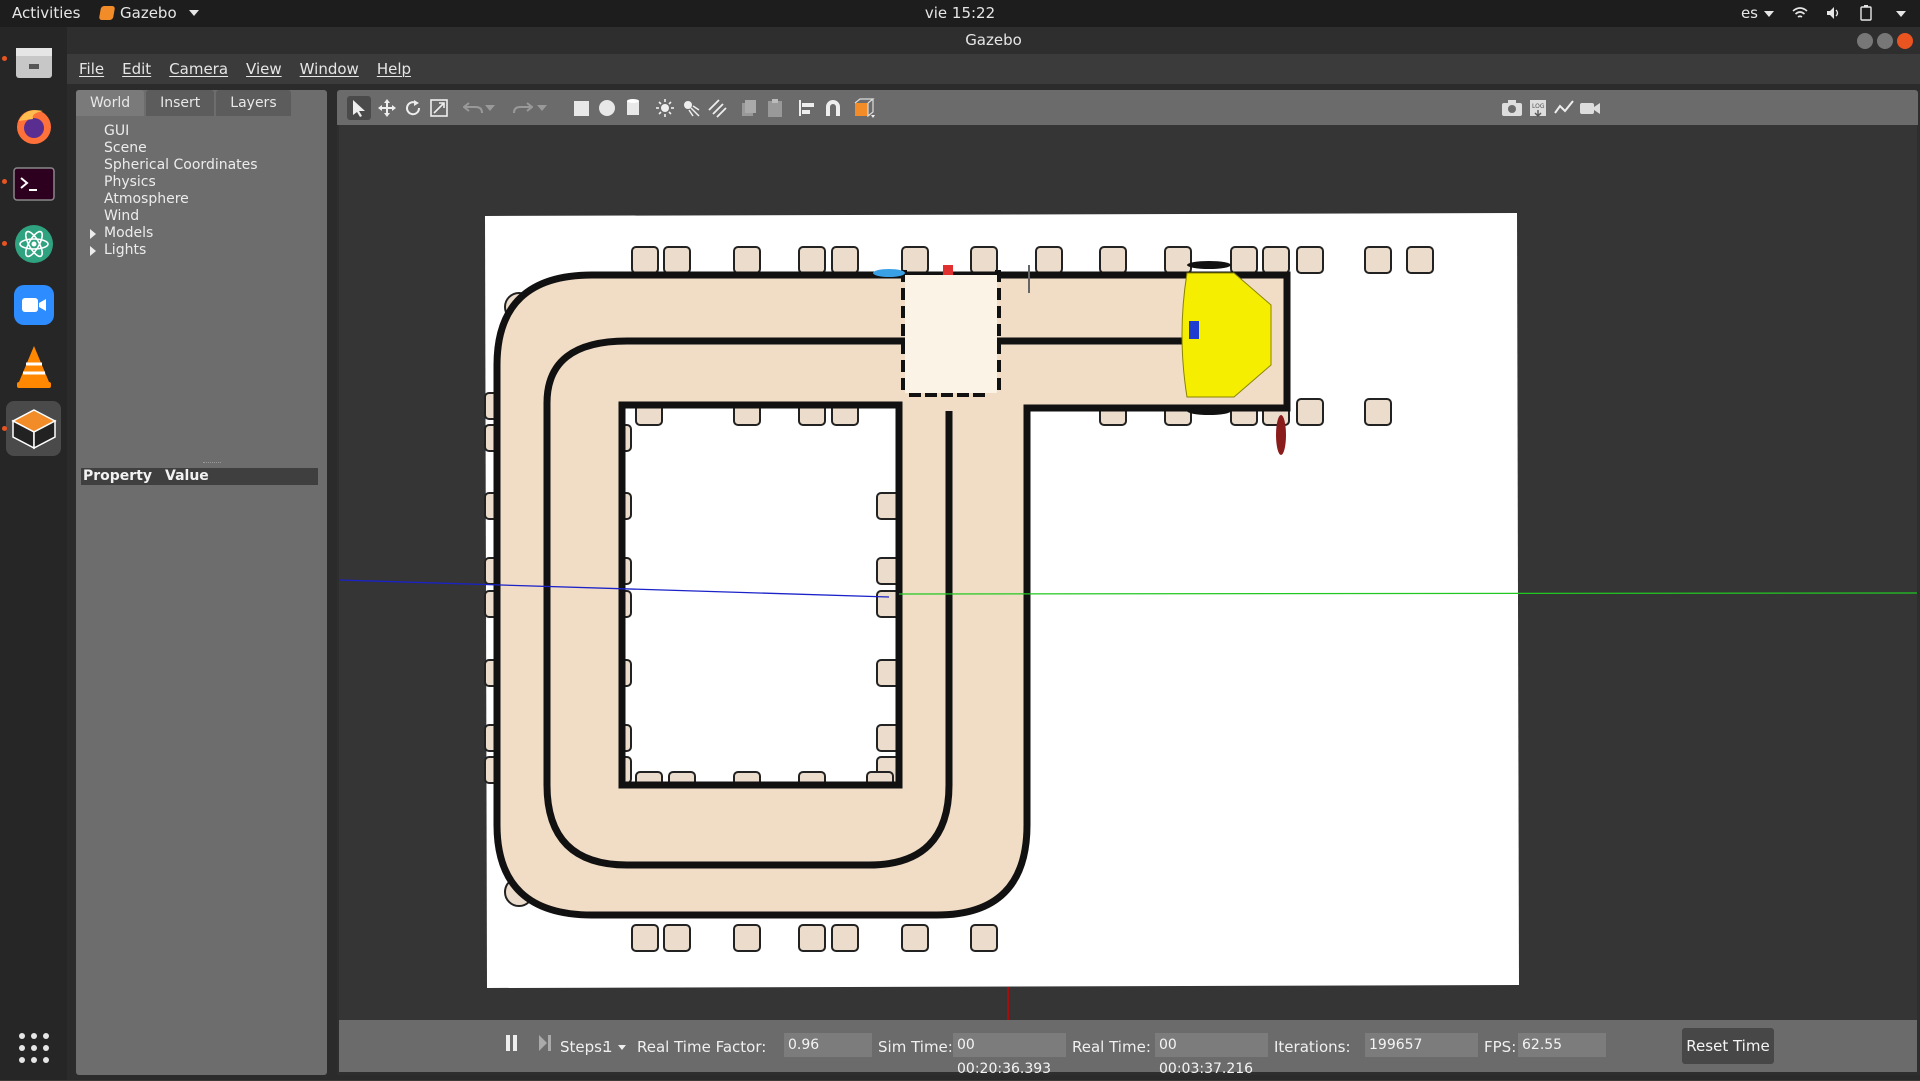 This screenshot has width=1920, height=1081. I want to click on activities-button: Activities, so click(46, 13).